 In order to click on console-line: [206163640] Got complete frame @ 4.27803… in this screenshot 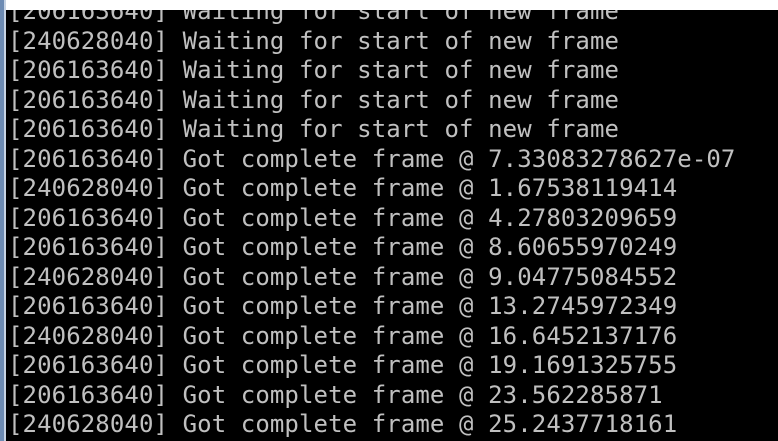, I will do `click(343, 217)`.